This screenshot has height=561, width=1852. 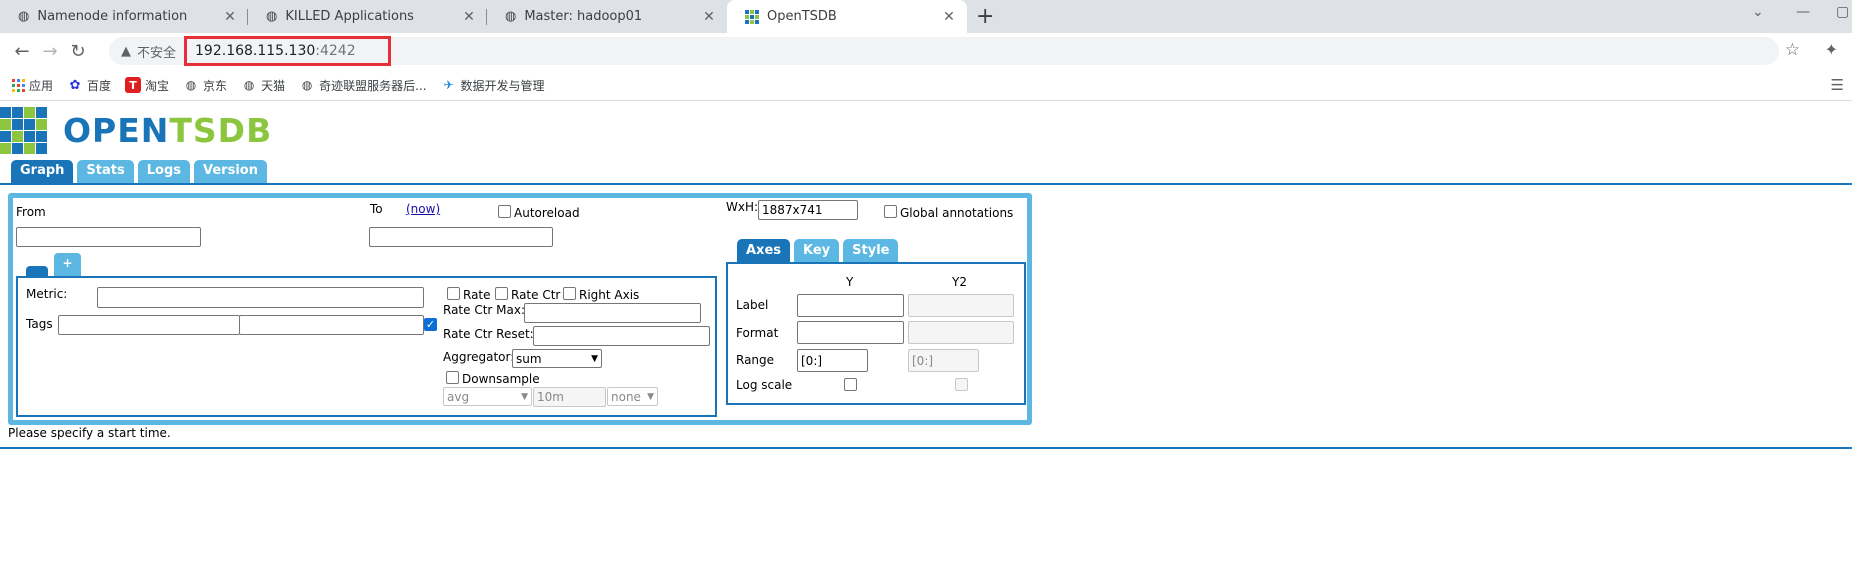 What do you see at coordinates (133, 85) in the screenshot?
I see `taobao-icon: T` at bounding box center [133, 85].